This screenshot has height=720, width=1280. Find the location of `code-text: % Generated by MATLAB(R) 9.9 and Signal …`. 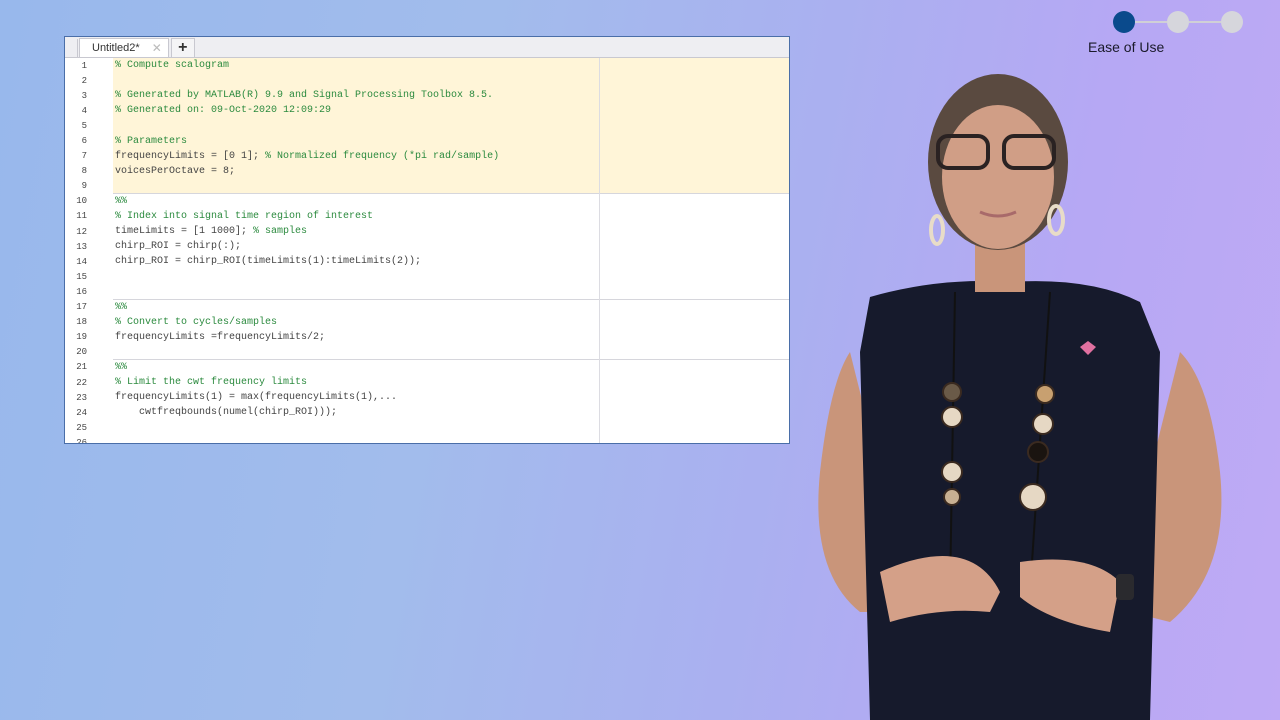

code-text: % Generated by MATLAB(R) 9.9 and Signal … is located at coordinates (304, 95).